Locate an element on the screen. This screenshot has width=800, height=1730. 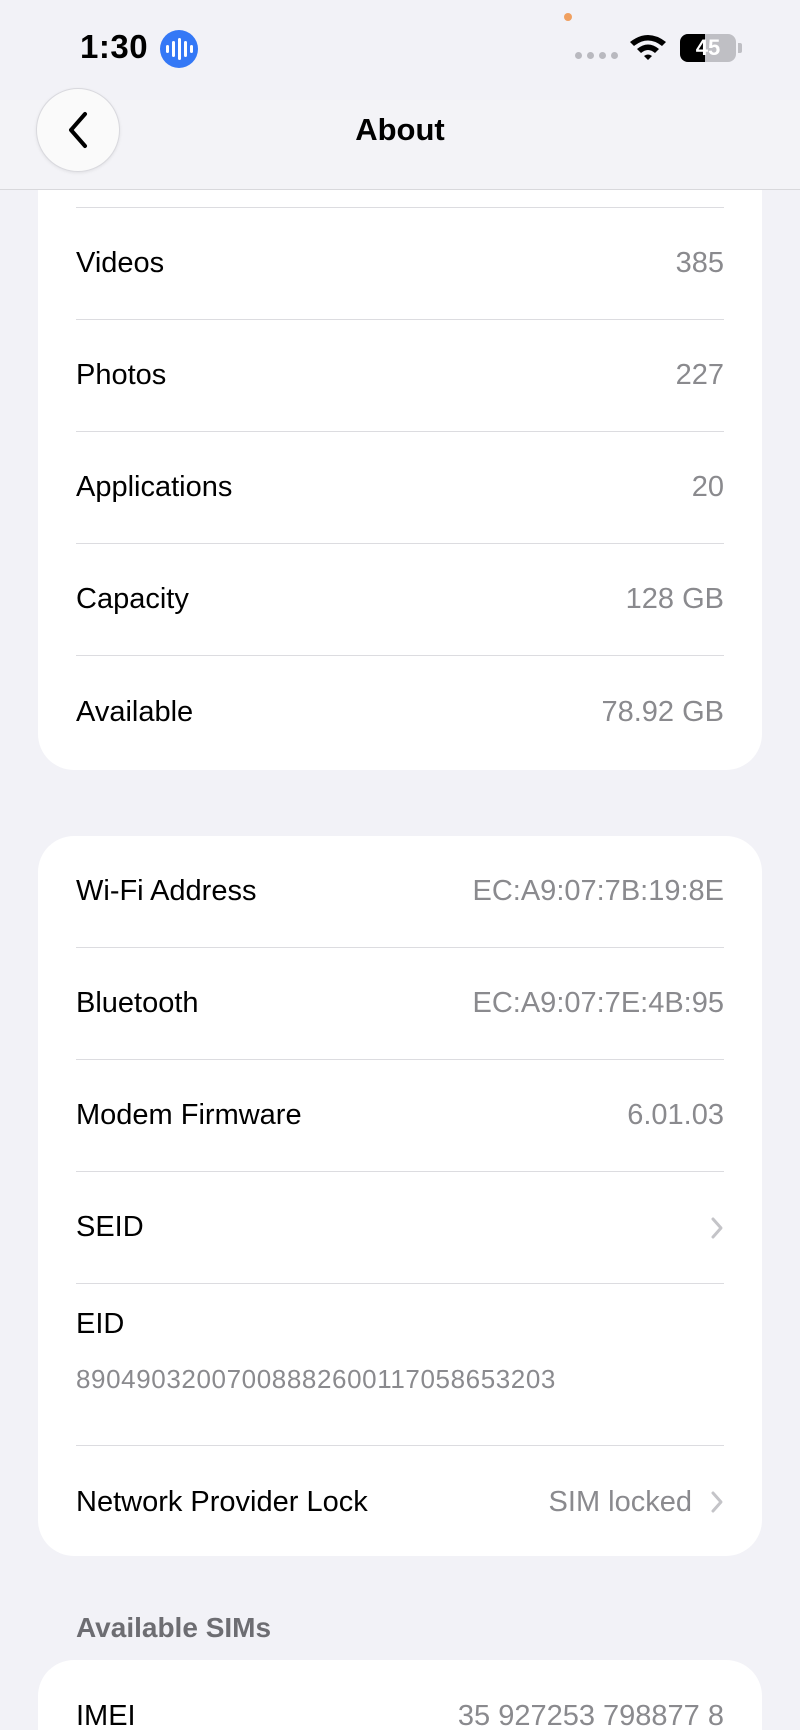
sims-card: IMEI 35 927253 798877 8 is located at coordinates (400, 1695).